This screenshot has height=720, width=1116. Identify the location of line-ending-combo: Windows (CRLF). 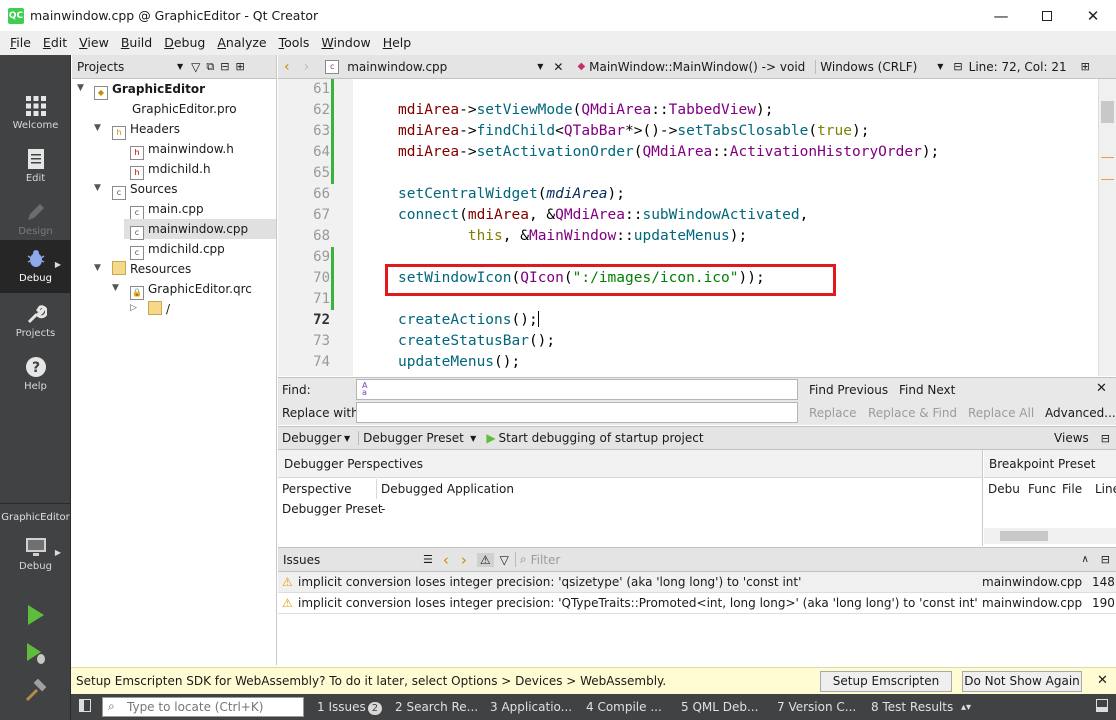
(876, 66).